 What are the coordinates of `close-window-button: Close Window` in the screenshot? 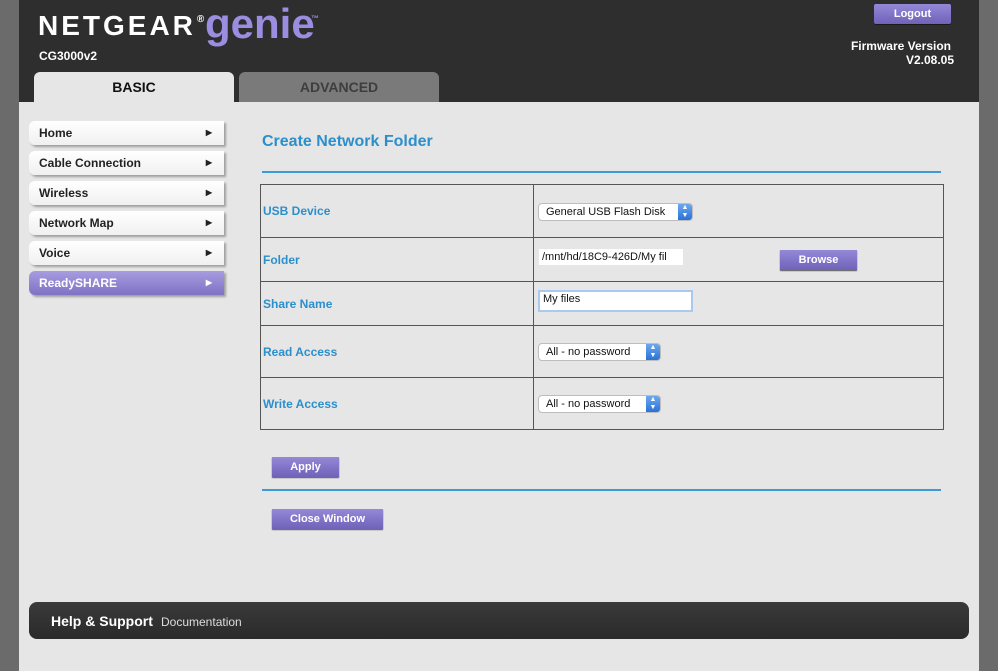 It's located at (327, 519).